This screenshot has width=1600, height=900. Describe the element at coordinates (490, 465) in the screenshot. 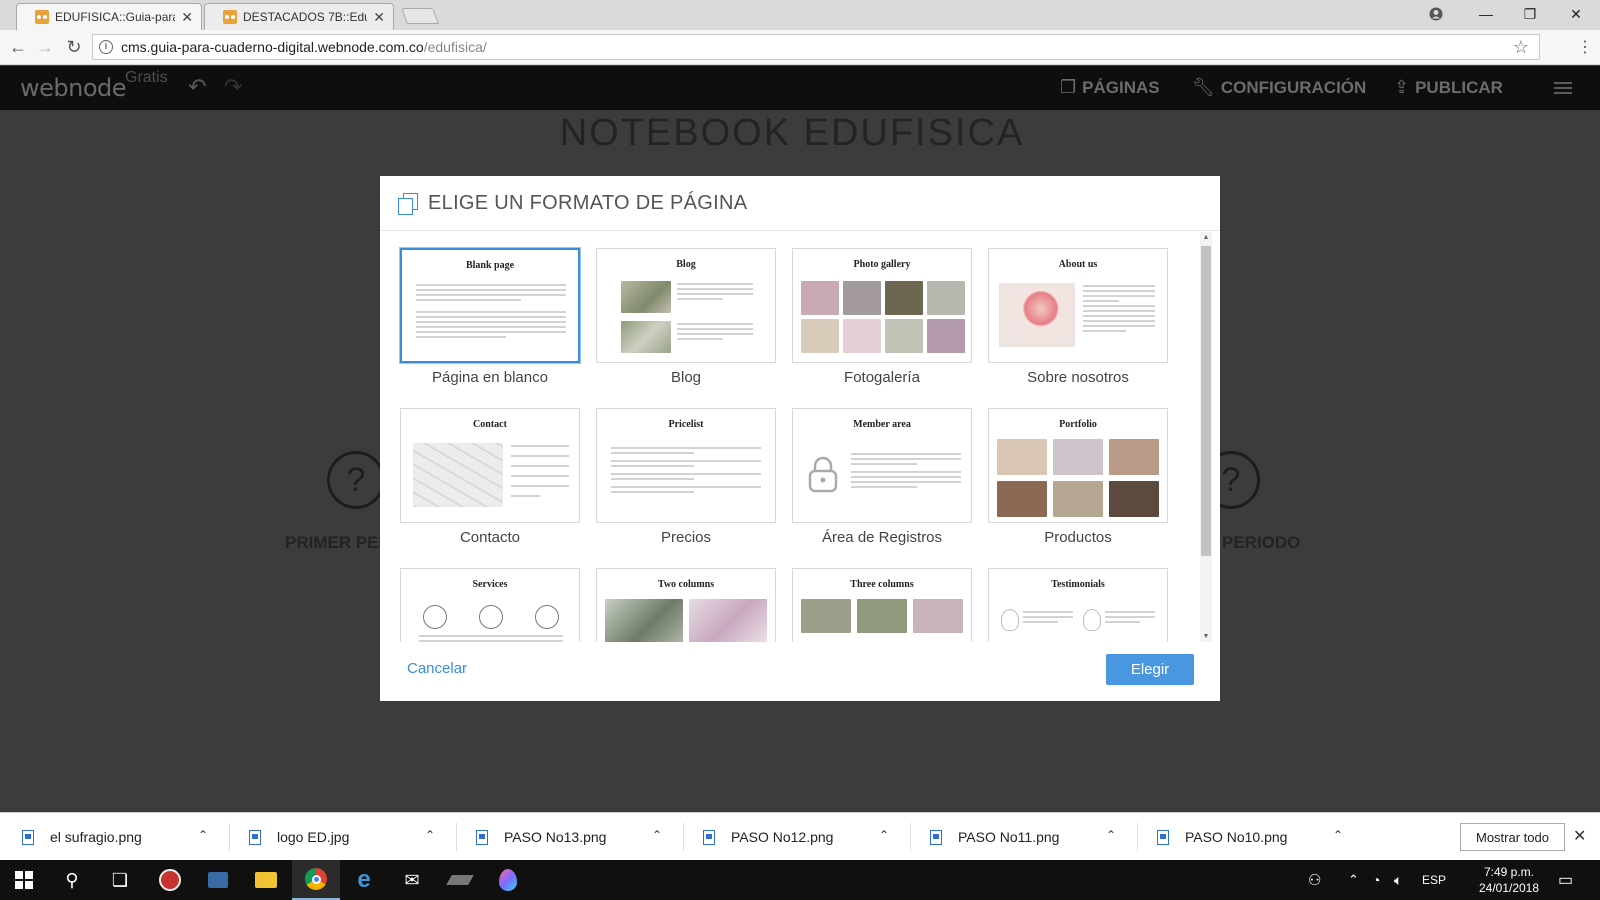

I see `format-preview: Contact` at that location.